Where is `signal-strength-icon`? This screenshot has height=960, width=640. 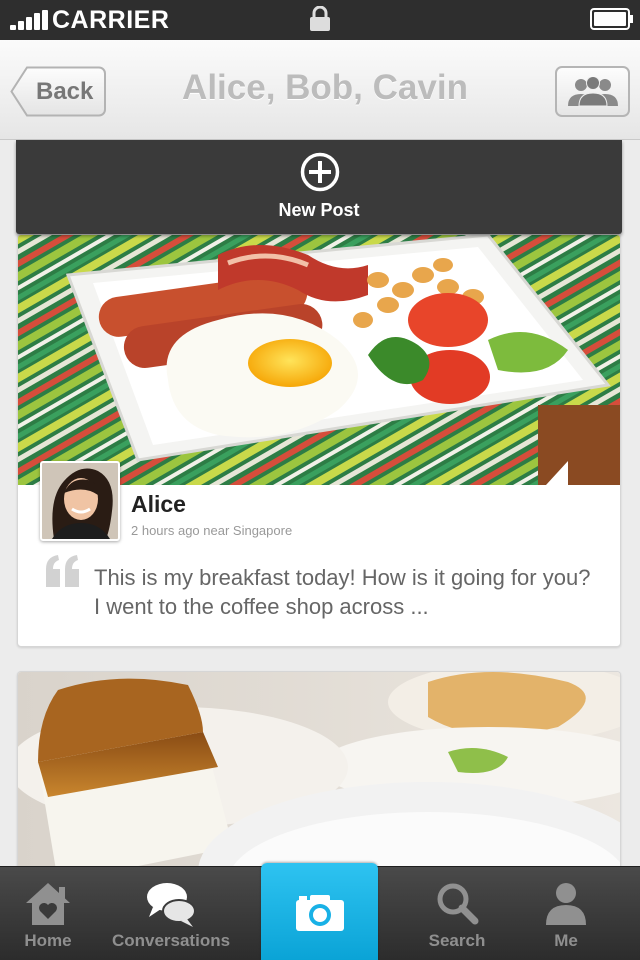 signal-strength-icon is located at coordinates (29, 20).